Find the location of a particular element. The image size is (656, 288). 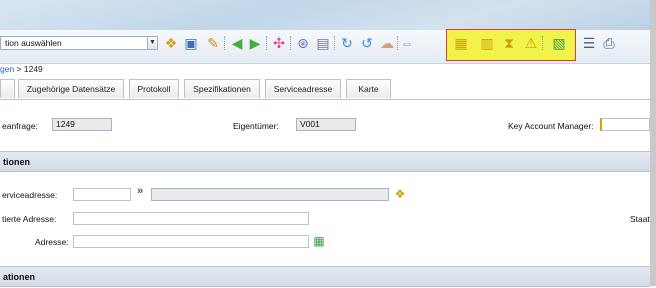

refresh-alt-icon: ↺ is located at coordinates (367, 43).